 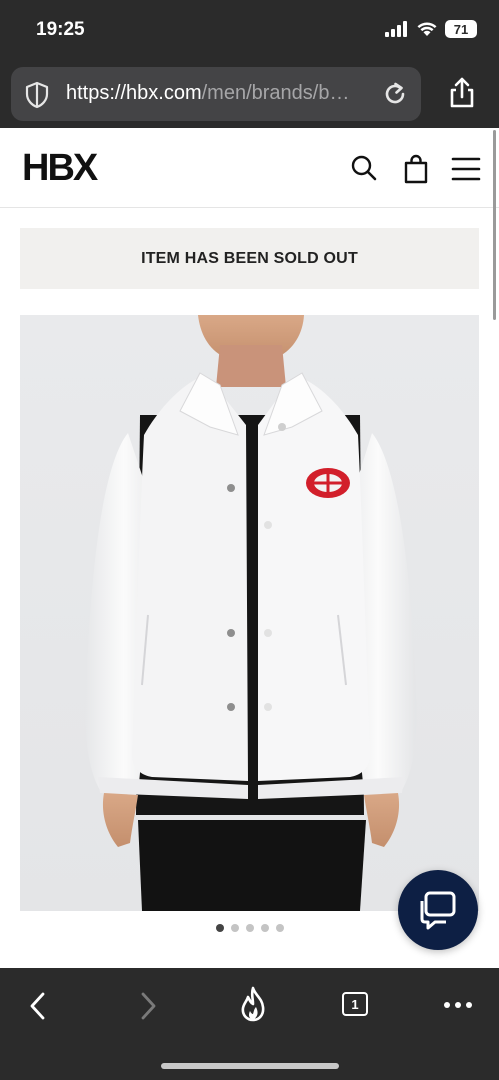 I want to click on chat-icon, so click(x=438, y=910).